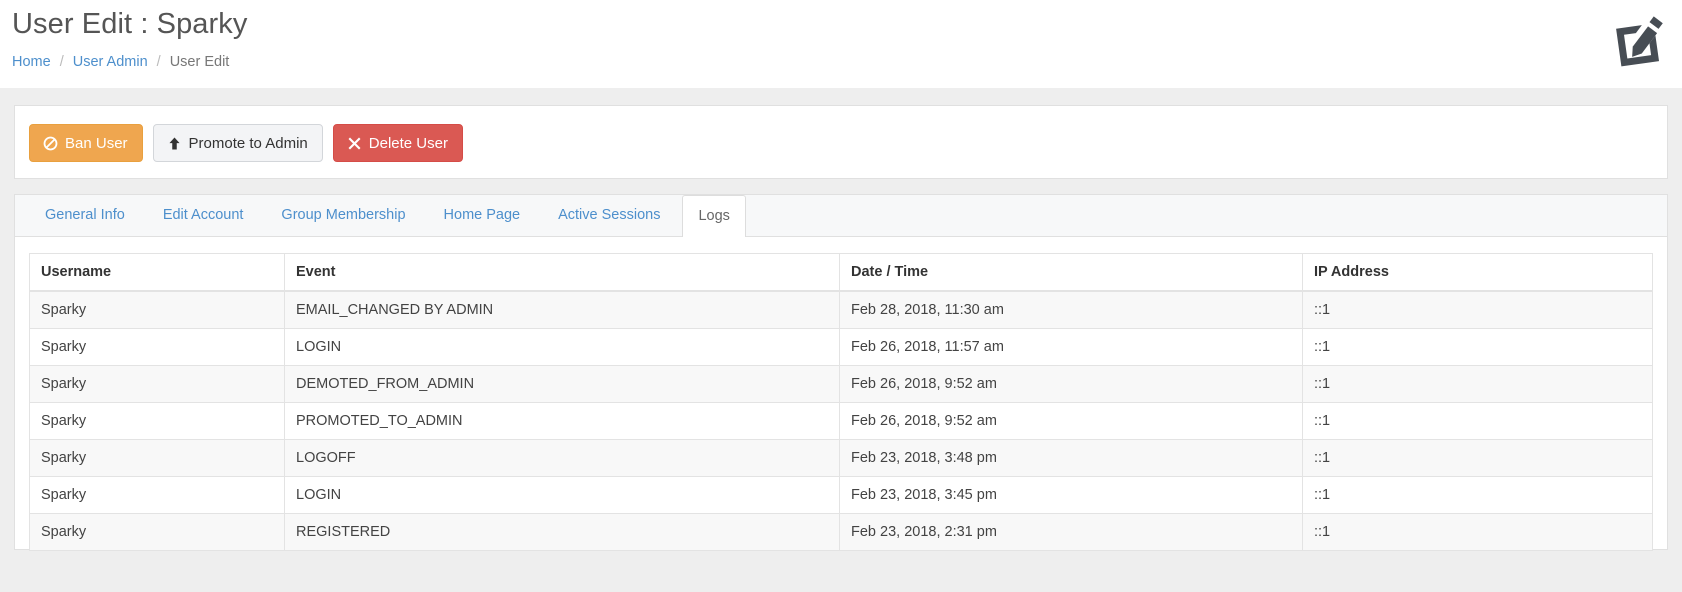 This screenshot has height=592, width=1682. I want to click on breadcrumb: Home / User Admin / User Edit, so click(120, 62).